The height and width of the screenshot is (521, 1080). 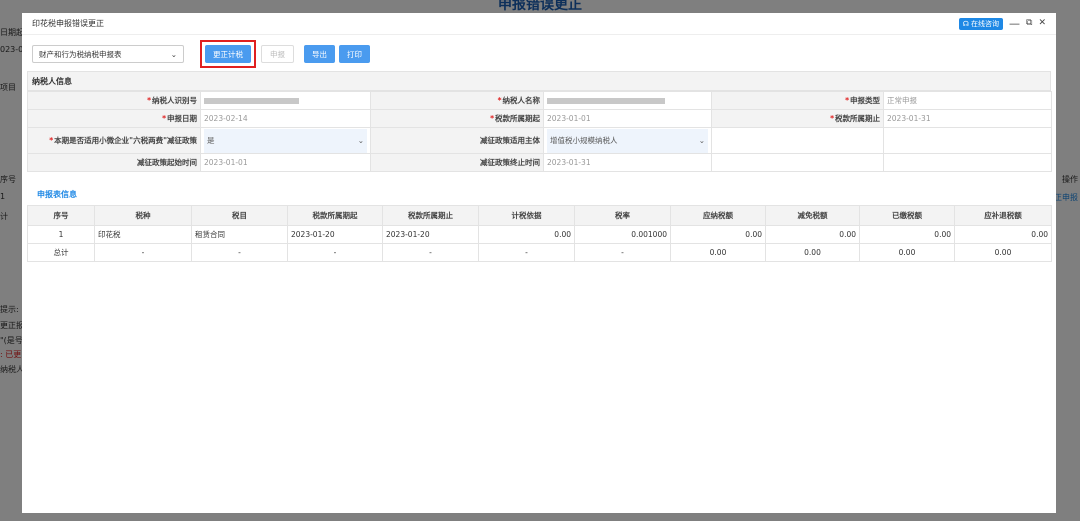 What do you see at coordinates (584, 140) in the screenshot?
I see `policy-subject-value: 增值税小规模纳税人` at bounding box center [584, 140].